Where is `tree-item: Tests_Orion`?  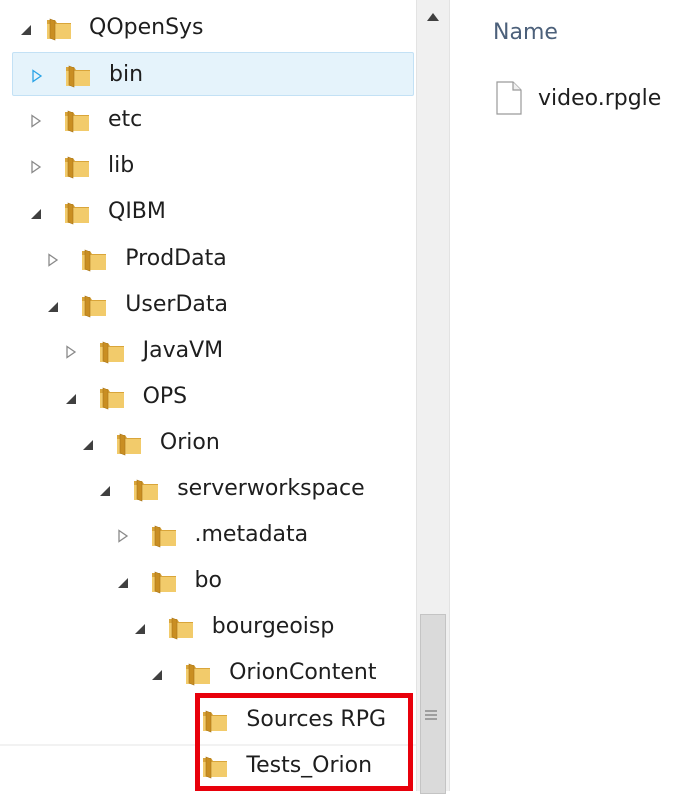
tree-item: Tests_Orion is located at coordinates (208, 766).